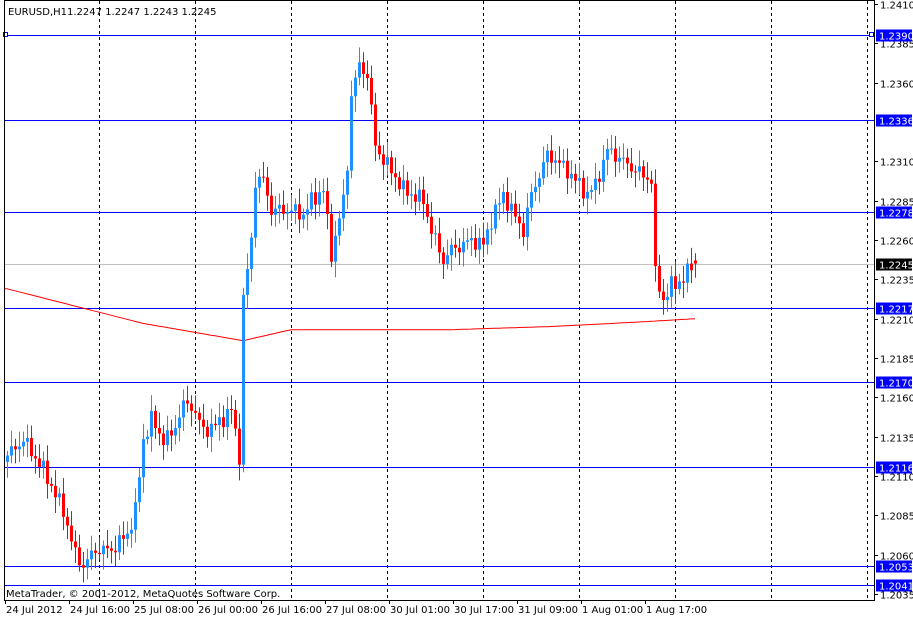 The height and width of the screenshot is (619, 913). I want to click on time-tick-label: 1 Aug 01:00, so click(612, 610).